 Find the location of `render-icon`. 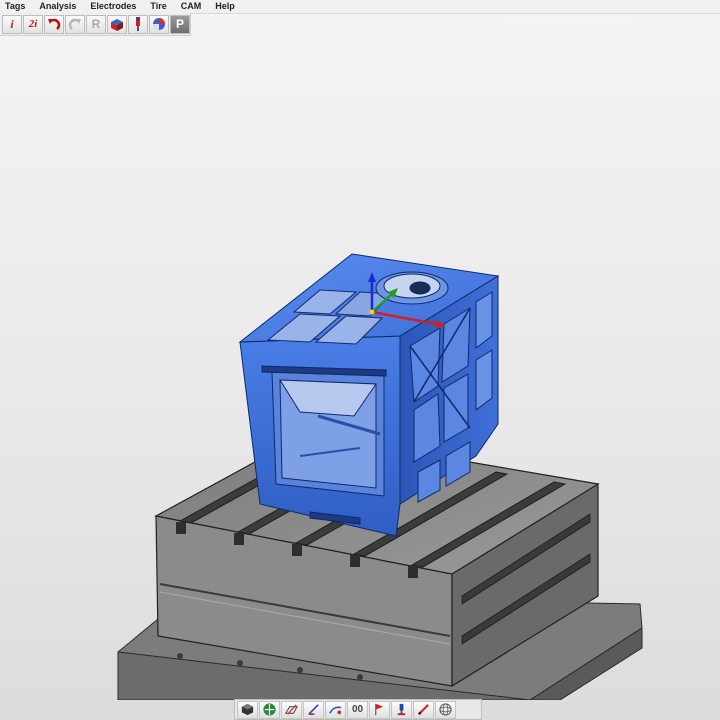

render-icon is located at coordinates (159, 24).